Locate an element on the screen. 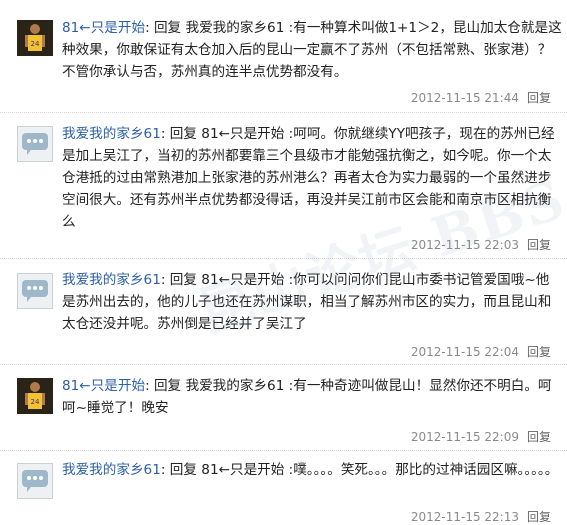 This screenshot has width=567, height=525. comment-timestamp: 2012-11-15 22:04 is located at coordinates (464, 352).